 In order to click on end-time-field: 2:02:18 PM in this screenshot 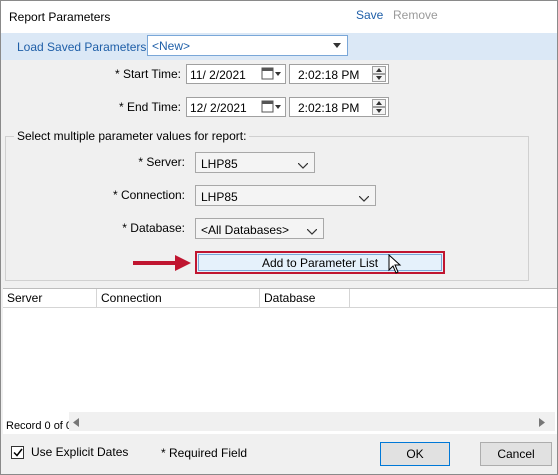, I will do `click(339, 107)`.